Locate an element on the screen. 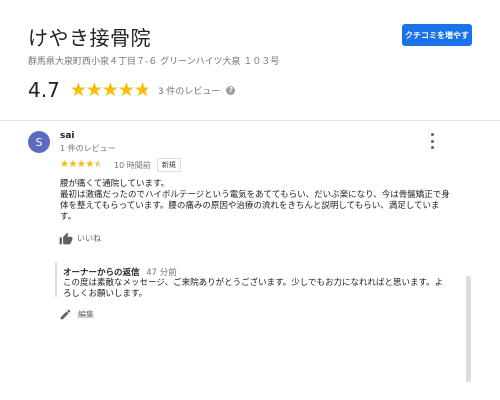 This screenshot has width=500, height=400. review-stars-filled: ★★★★★ is located at coordinates (79, 165).